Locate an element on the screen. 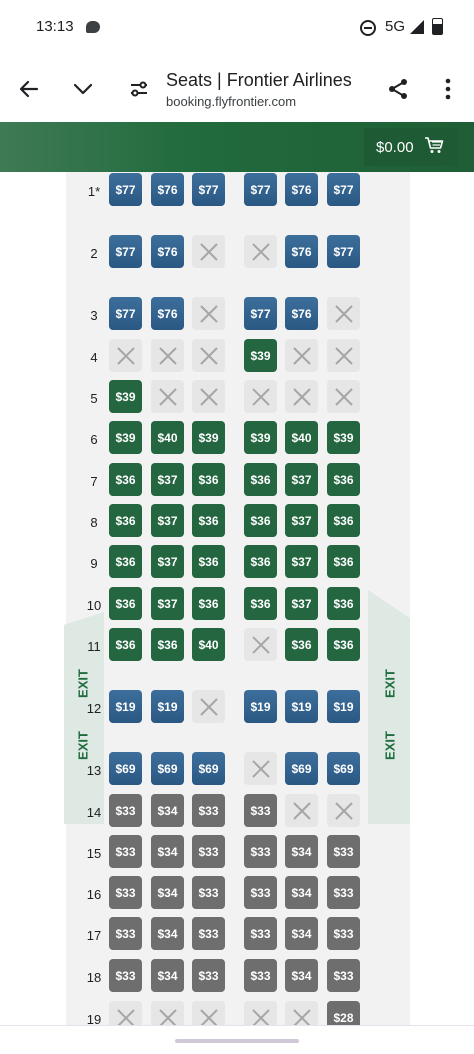 This screenshot has height=1054, width=474. page-info-icon is located at coordinates (139, 89).